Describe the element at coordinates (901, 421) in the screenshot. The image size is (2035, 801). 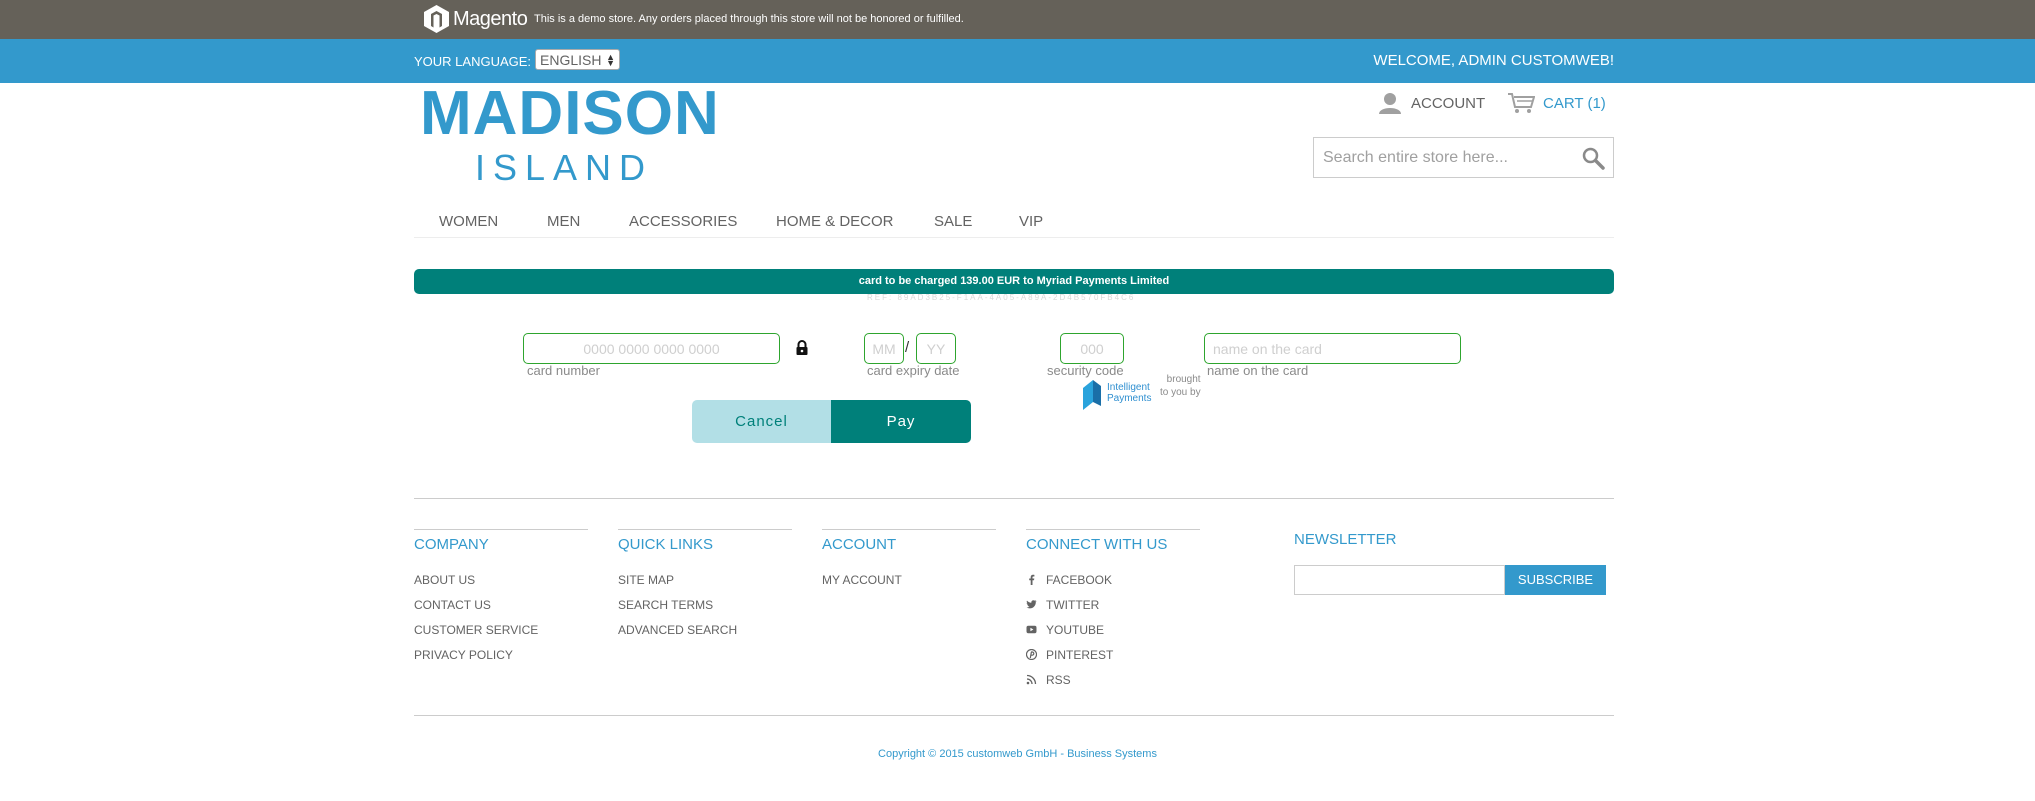
I see `pay-button: Pay` at that location.